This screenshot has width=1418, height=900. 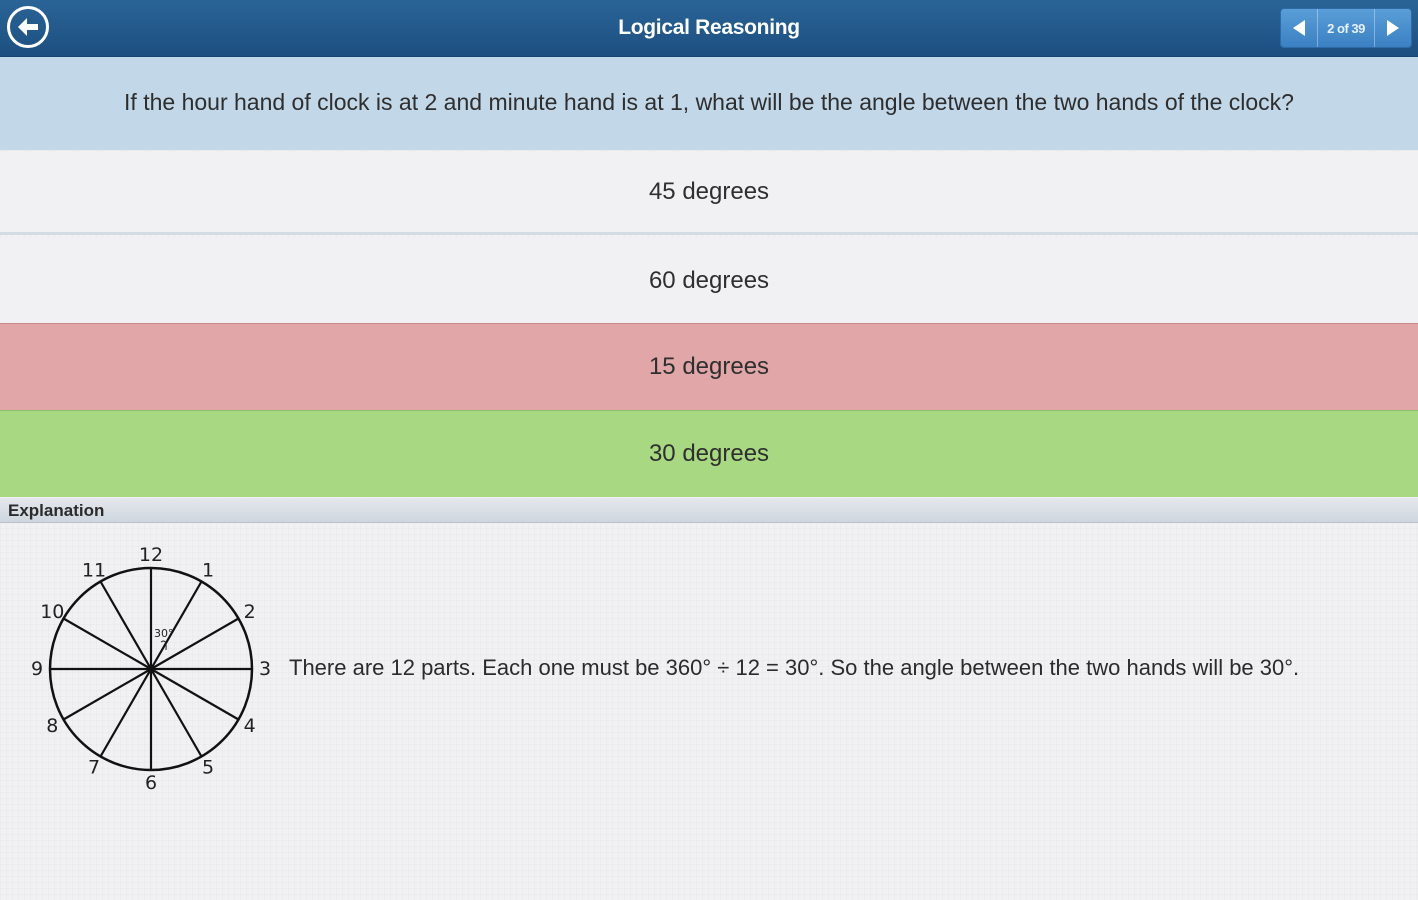 I want to click on triangle-right-icon, so click(x=1393, y=28).